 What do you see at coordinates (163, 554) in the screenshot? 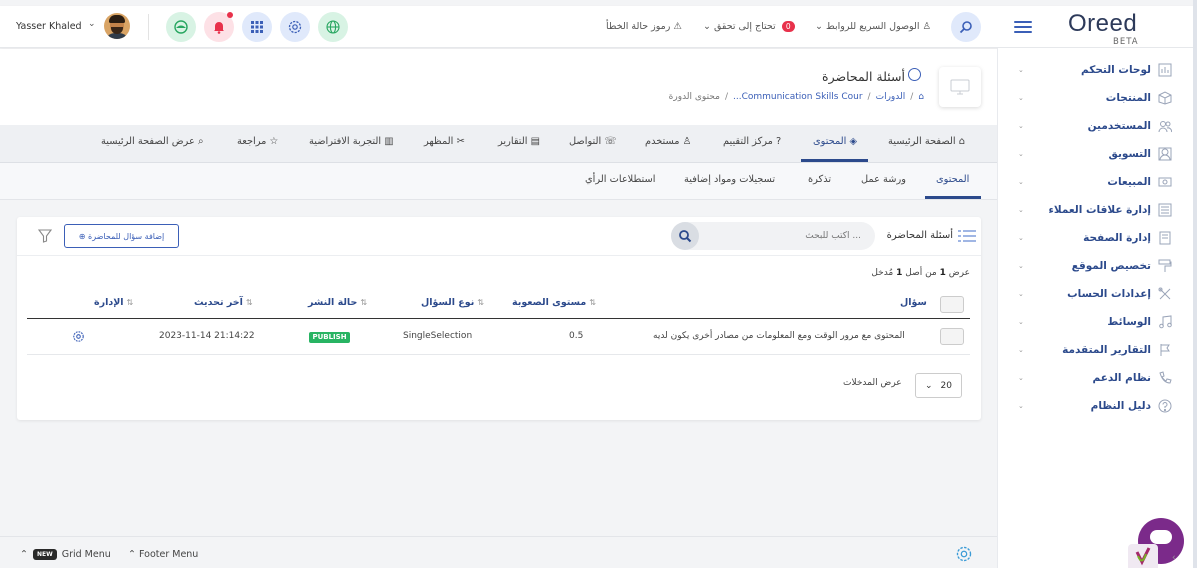
I see `footer-menu-button: ⌃ Footer Menu` at bounding box center [163, 554].